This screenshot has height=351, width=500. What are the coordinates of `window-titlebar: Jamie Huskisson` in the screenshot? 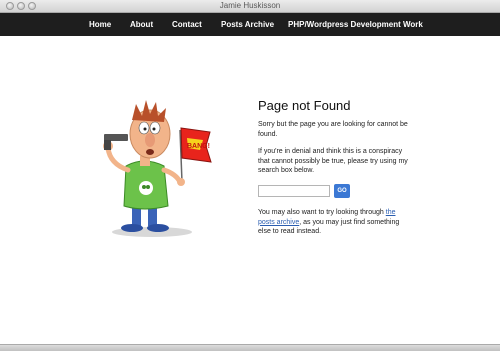 It's located at (250, 6).